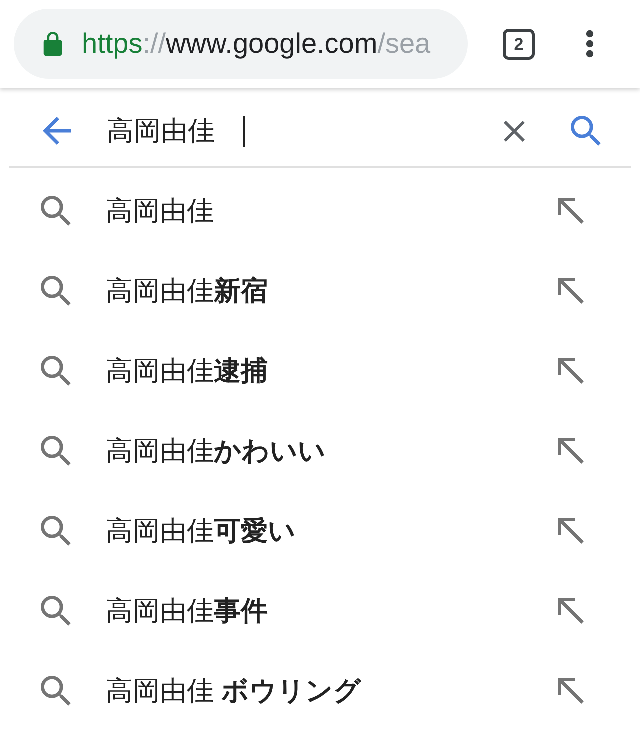 This screenshot has width=640, height=749. What do you see at coordinates (514, 131) in the screenshot?
I see `clear-icon` at bounding box center [514, 131].